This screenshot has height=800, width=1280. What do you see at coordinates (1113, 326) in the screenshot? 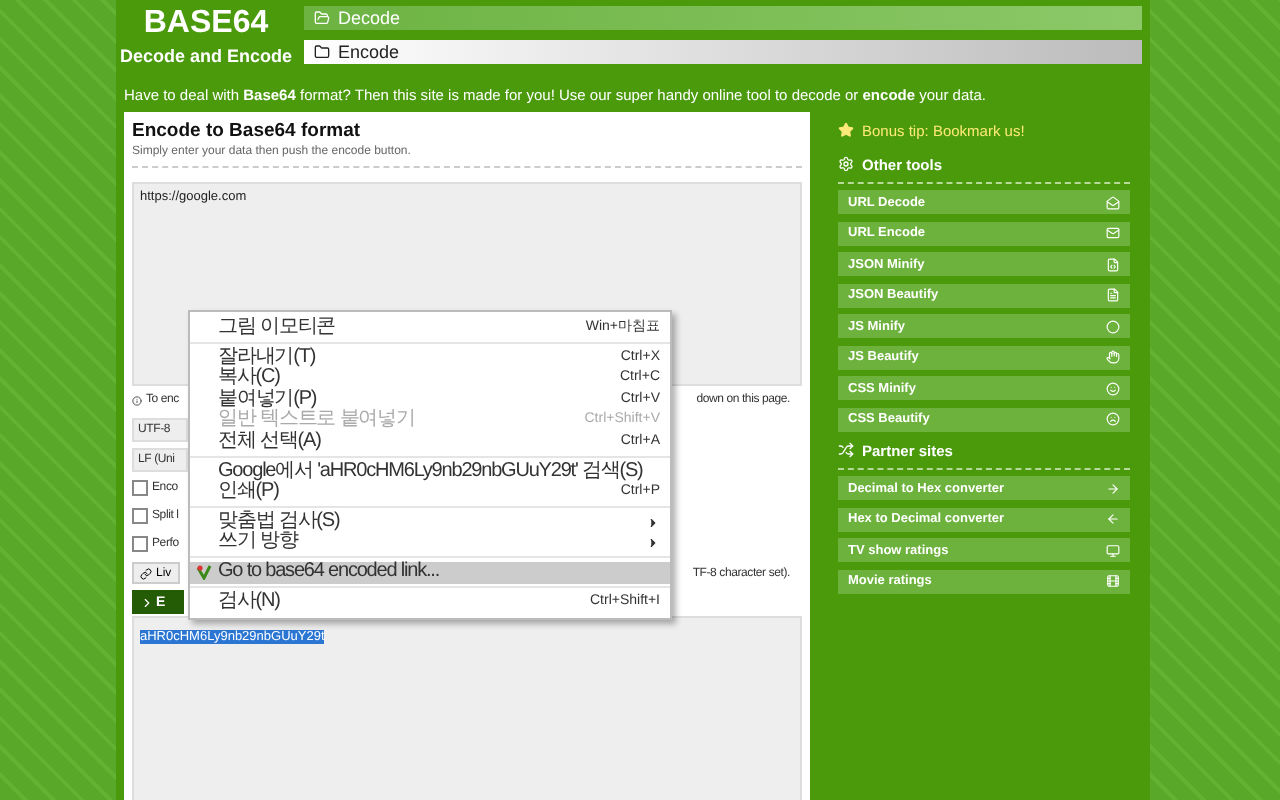
I see `circle-icon` at bounding box center [1113, 326].